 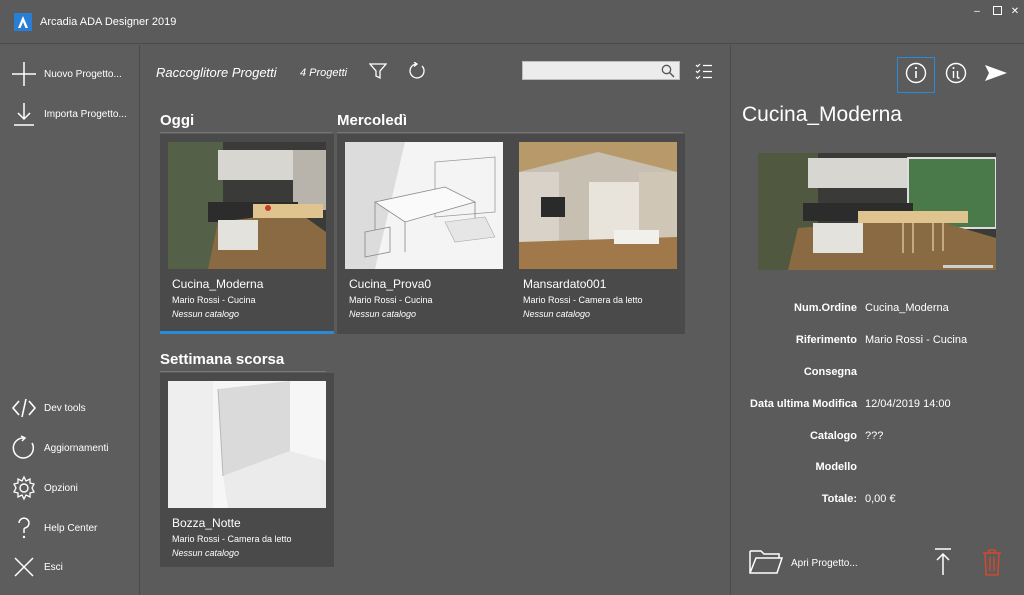 I want to click on code-icon, so click(x=24, y=408).